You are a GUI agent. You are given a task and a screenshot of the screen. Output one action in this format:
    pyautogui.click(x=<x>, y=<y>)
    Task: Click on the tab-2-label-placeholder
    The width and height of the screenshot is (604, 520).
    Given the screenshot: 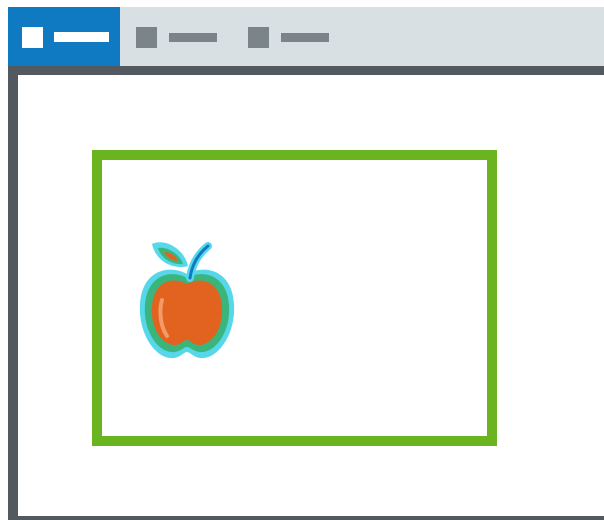 What is the action you would take?
    pyautogui.click(x=193, y=37)
    